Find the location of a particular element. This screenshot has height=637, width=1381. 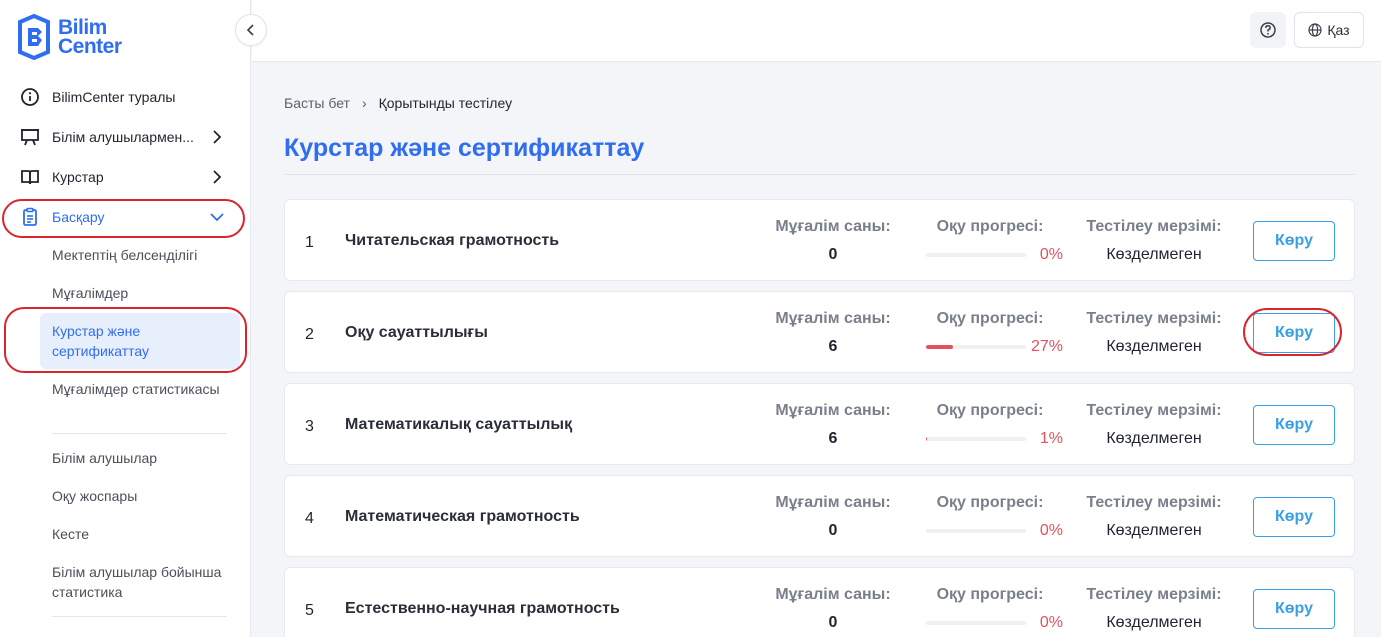

subitem-study-plan: Оқу жоспары is located at coordinates (147, 496).